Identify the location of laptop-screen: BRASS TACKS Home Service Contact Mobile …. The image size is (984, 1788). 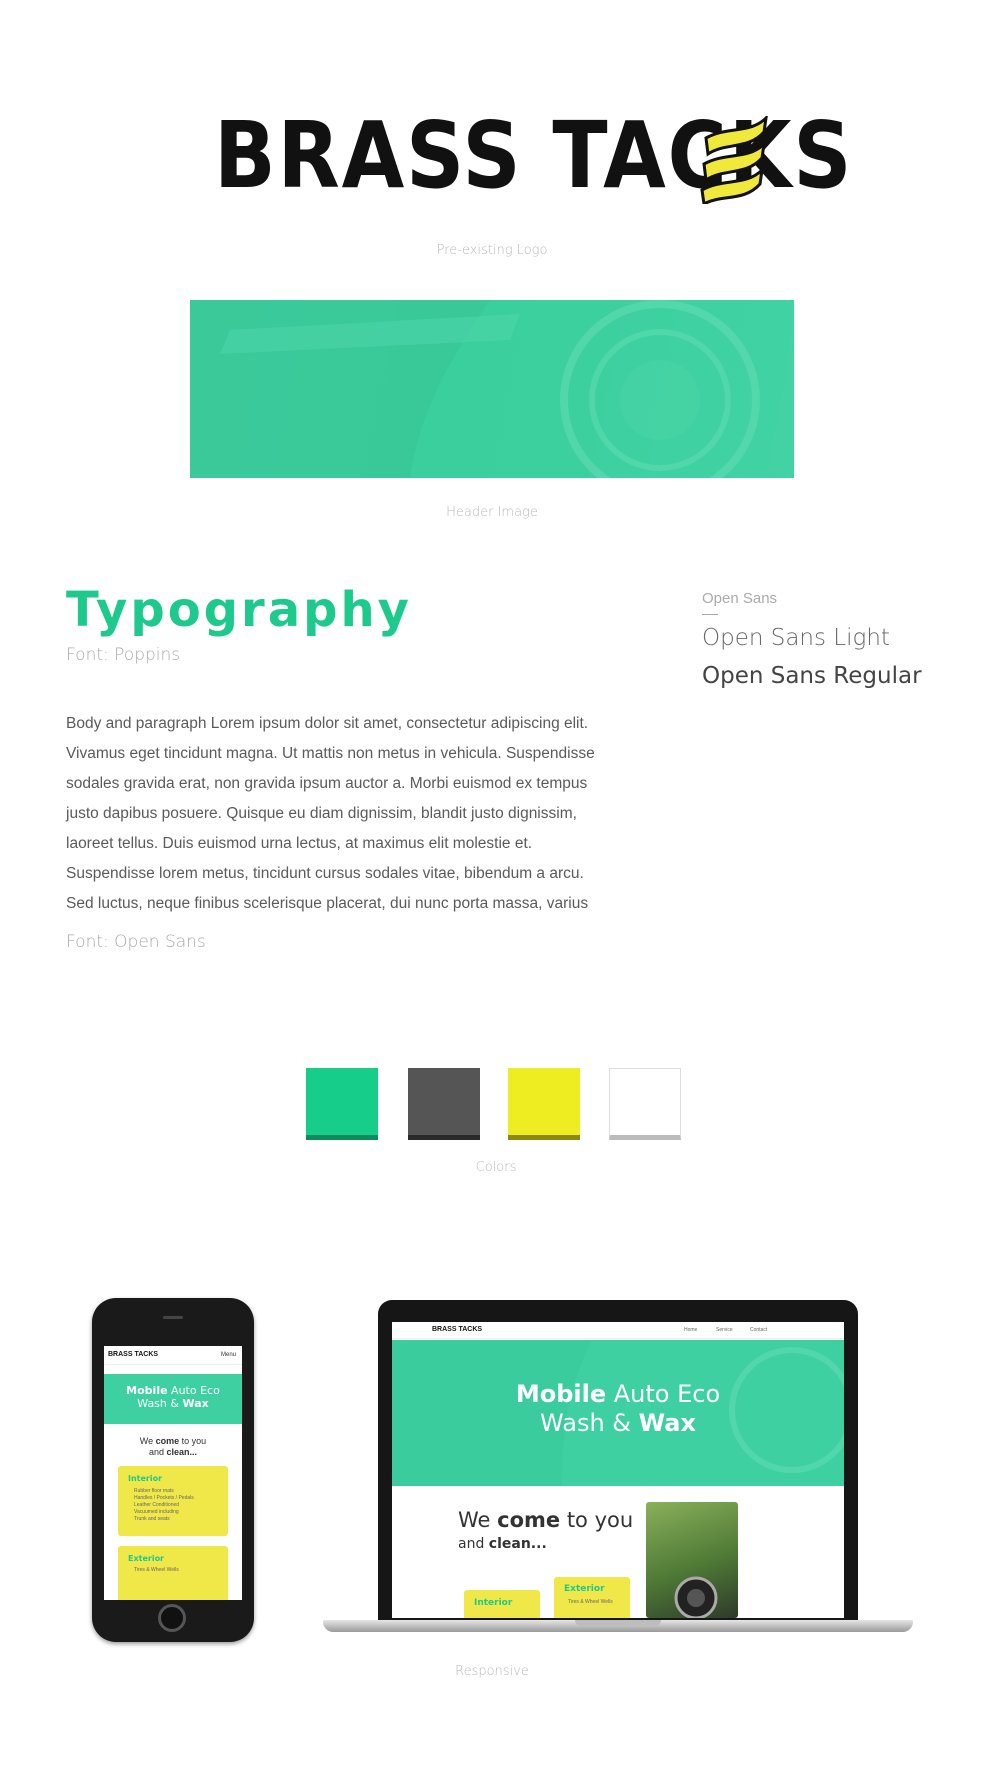
(618, 1470).